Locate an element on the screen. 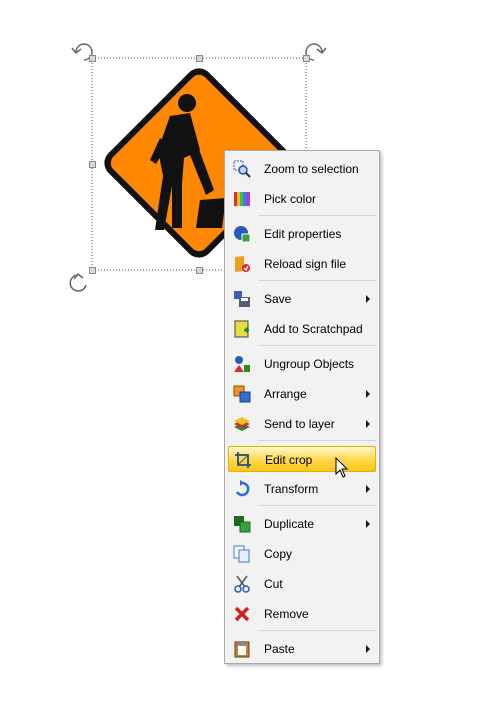 The height and width of the screenshot is (708, 493). resize-handle-nw is located at coordinates (92, 58).